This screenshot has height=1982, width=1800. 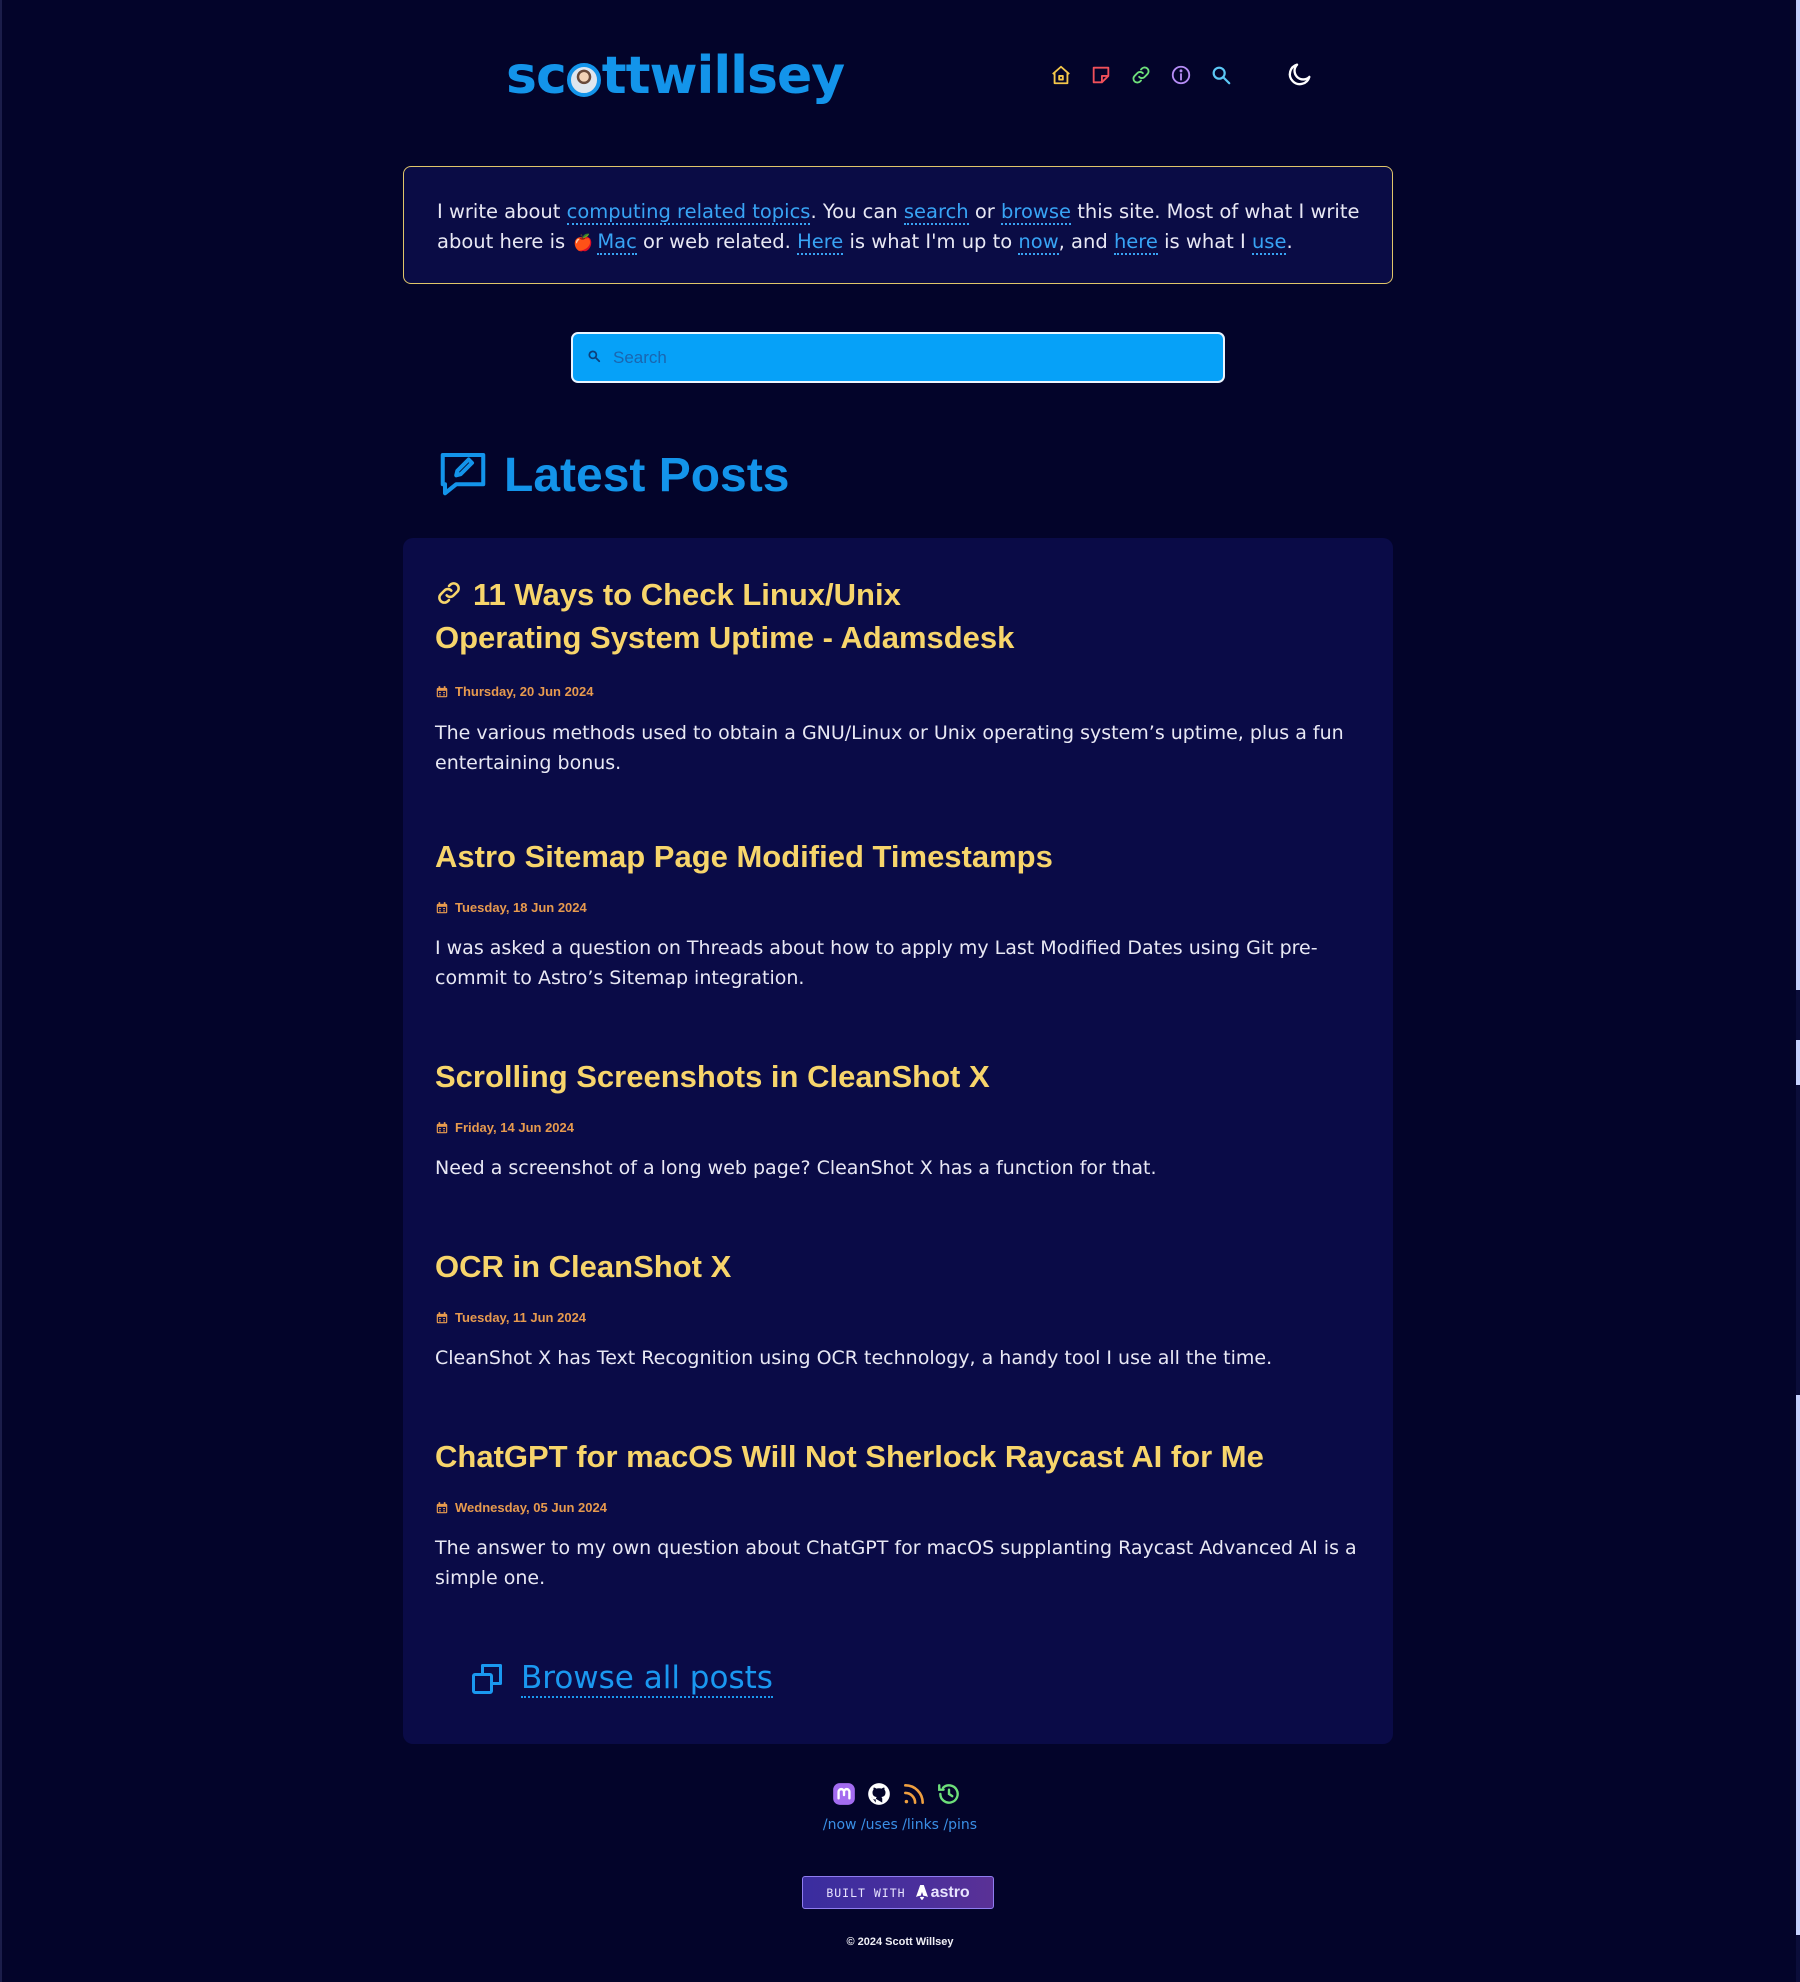 I want to click on avatar, so click(x=583, y=80).